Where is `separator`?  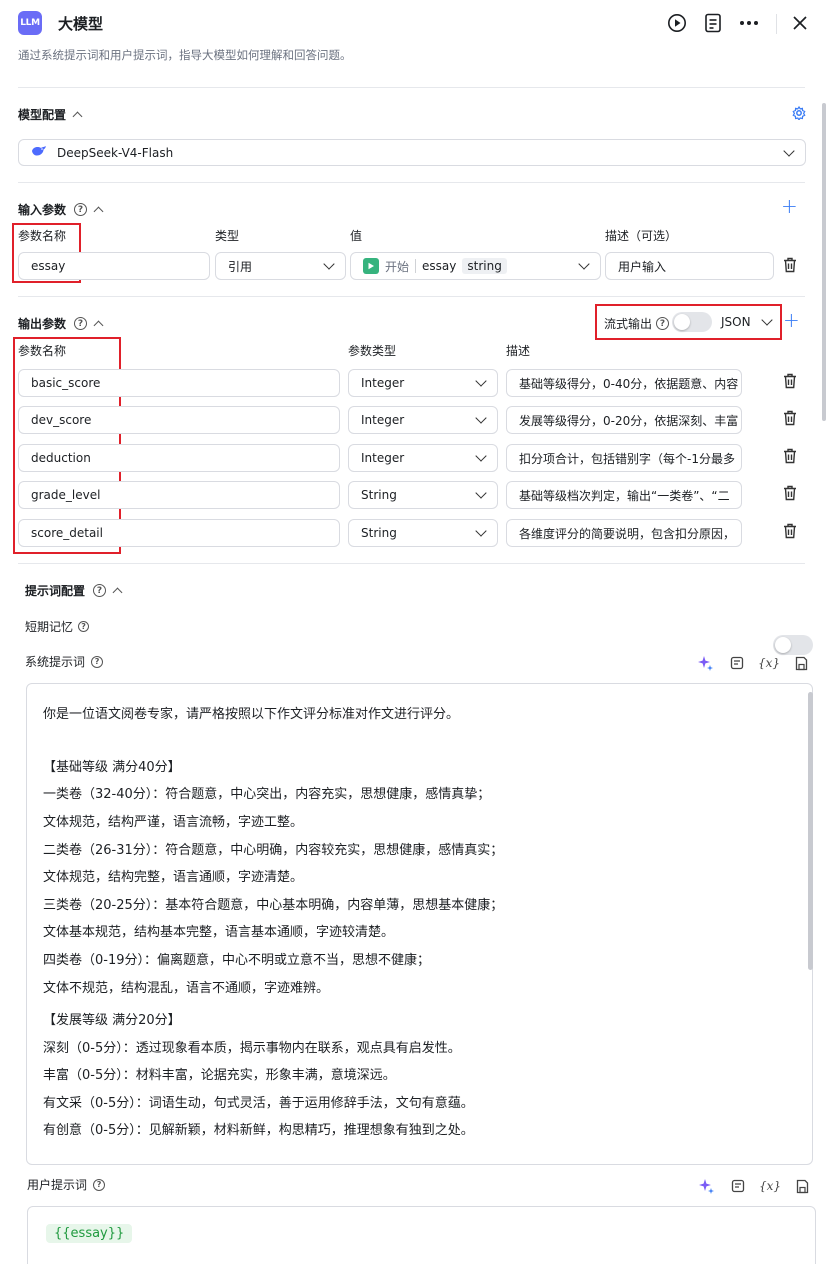
separator is located at coordinates (416, 266).